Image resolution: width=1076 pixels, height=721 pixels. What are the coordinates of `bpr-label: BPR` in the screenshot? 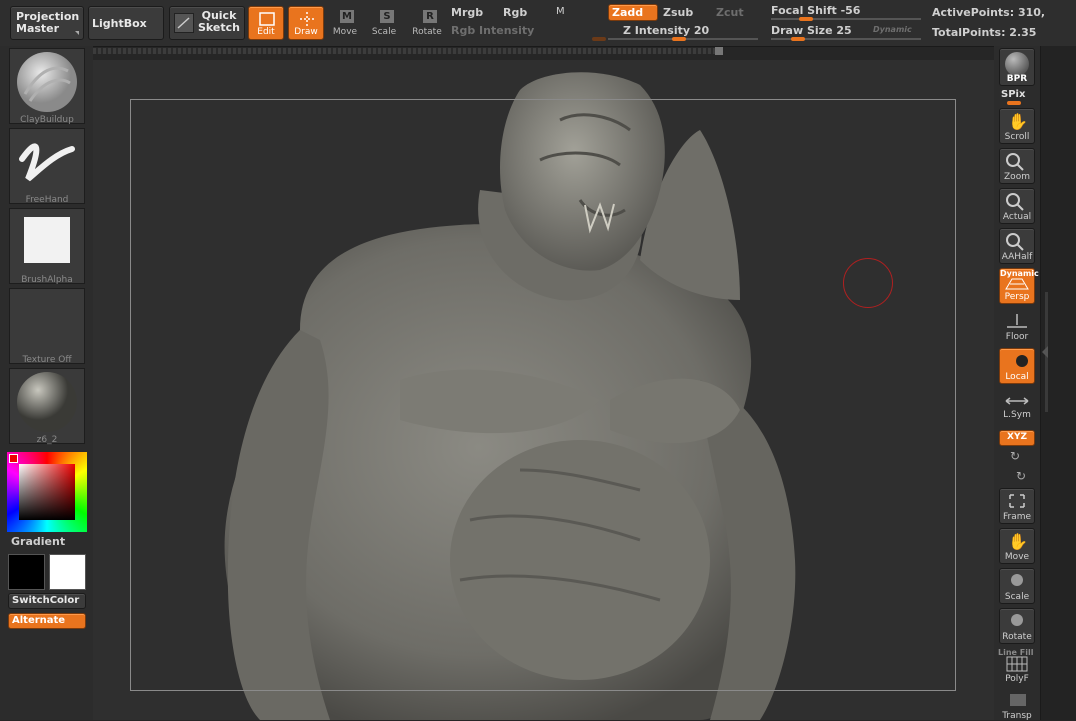 It's located at (1017, 79).